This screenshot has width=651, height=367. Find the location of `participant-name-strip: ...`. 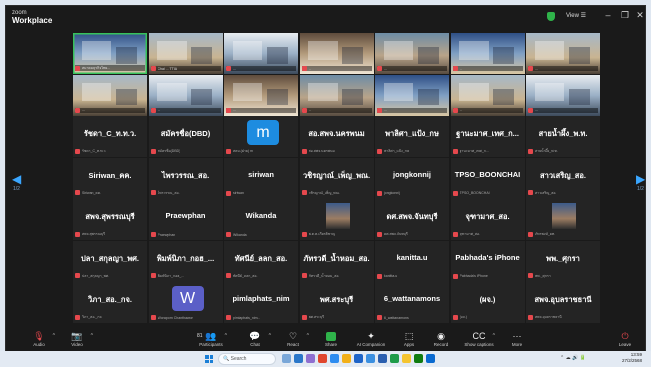

participant-name-strip: ... is located at coordinates (412, 110).